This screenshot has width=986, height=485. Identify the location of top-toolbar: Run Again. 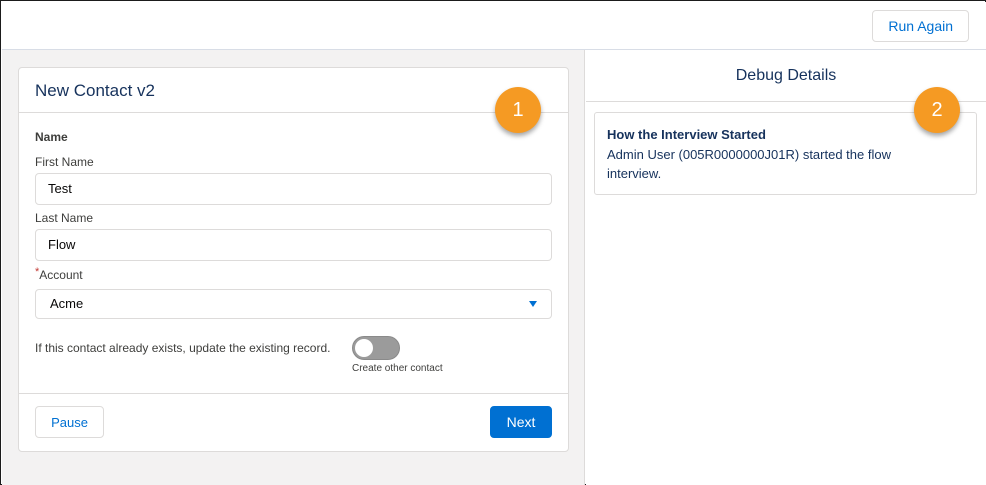
(494, 26).